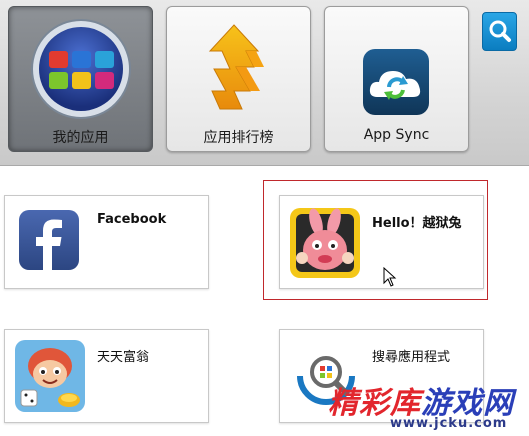 The height and width of the screenshot is (436, 529). What do you see at coordinates (428, 407) in the screenshot?
I see `site-watermark: 精彩库游戏网 www.jcku.com` at bounding box center [428, 407].